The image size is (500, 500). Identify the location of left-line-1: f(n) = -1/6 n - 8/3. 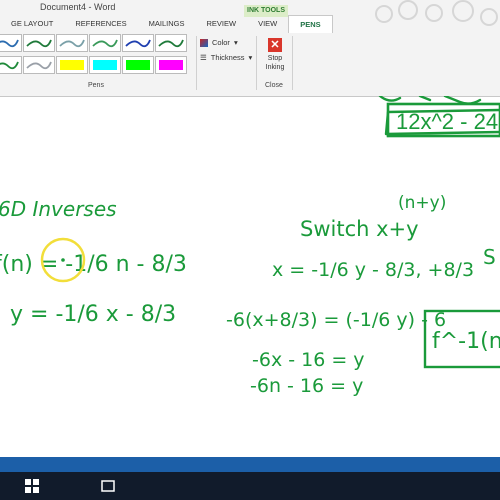
(93, 264).